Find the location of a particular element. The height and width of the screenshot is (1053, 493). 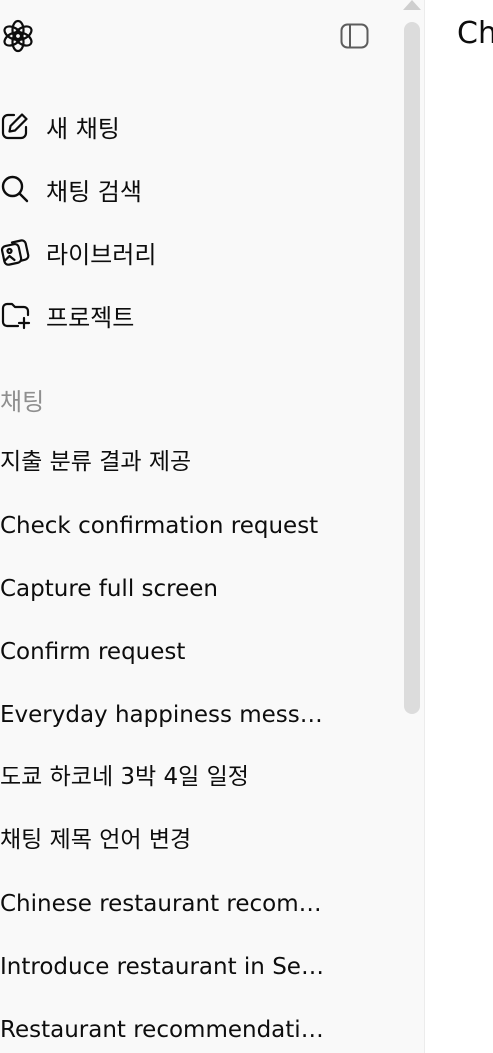

sidebar-item-label: 새 채팅 is located at coordinates (83, 128).